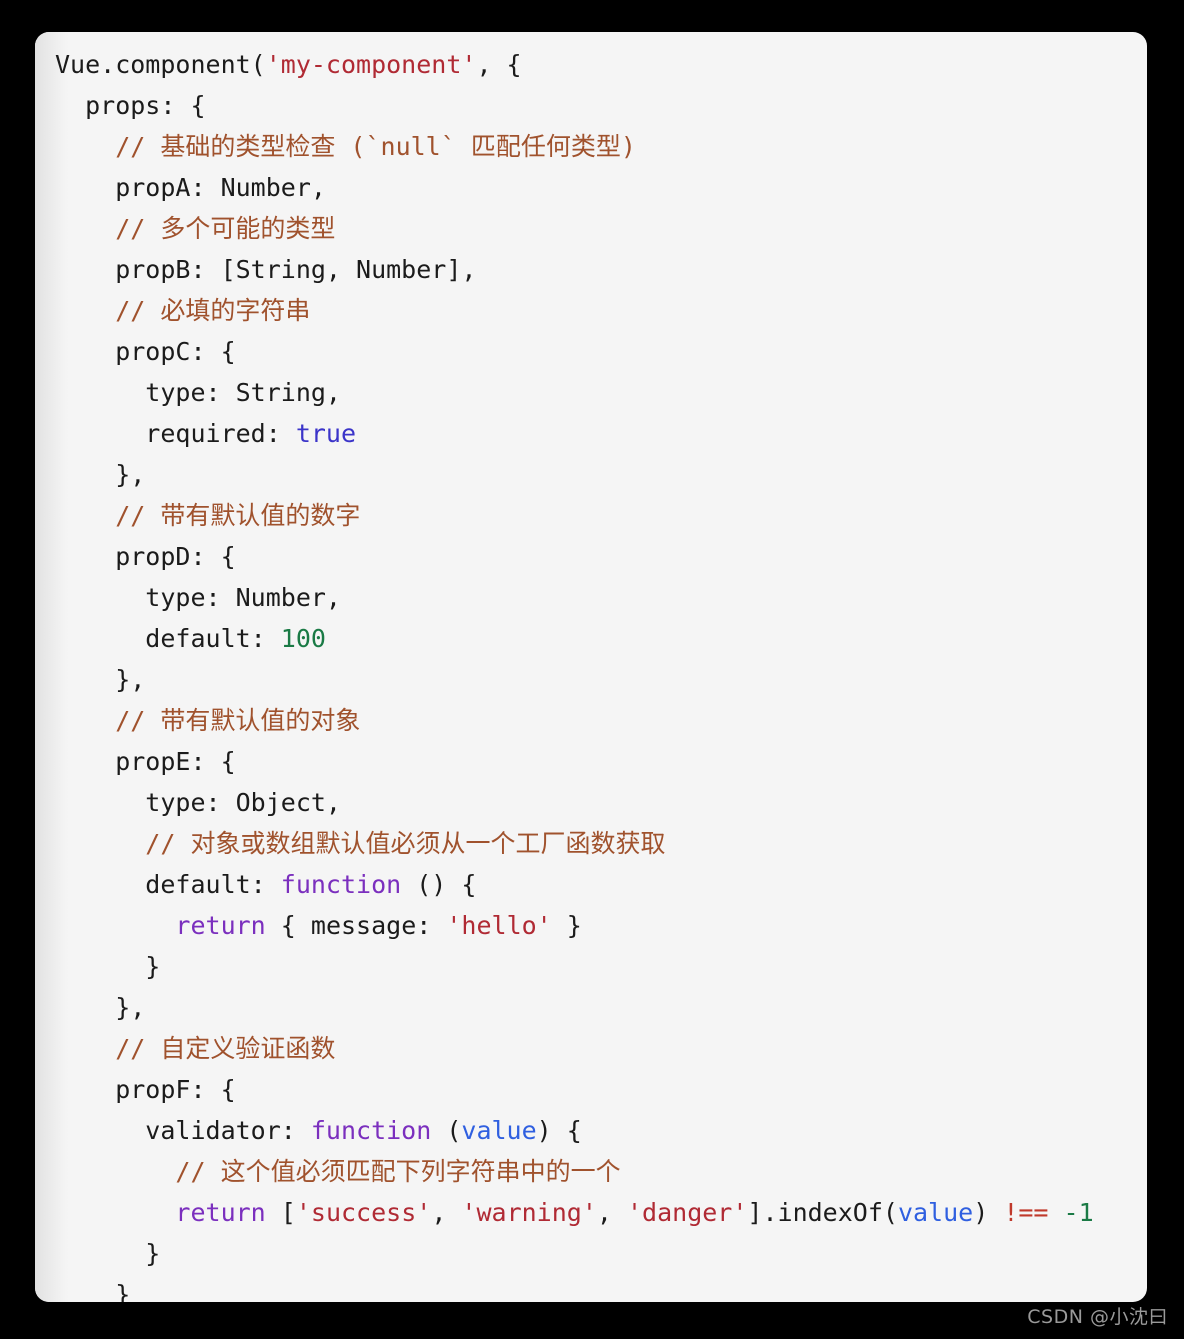 This screenshot has width=1184, height=1339. I want to click on code-token-plain: type: String,, so click(198, 392).